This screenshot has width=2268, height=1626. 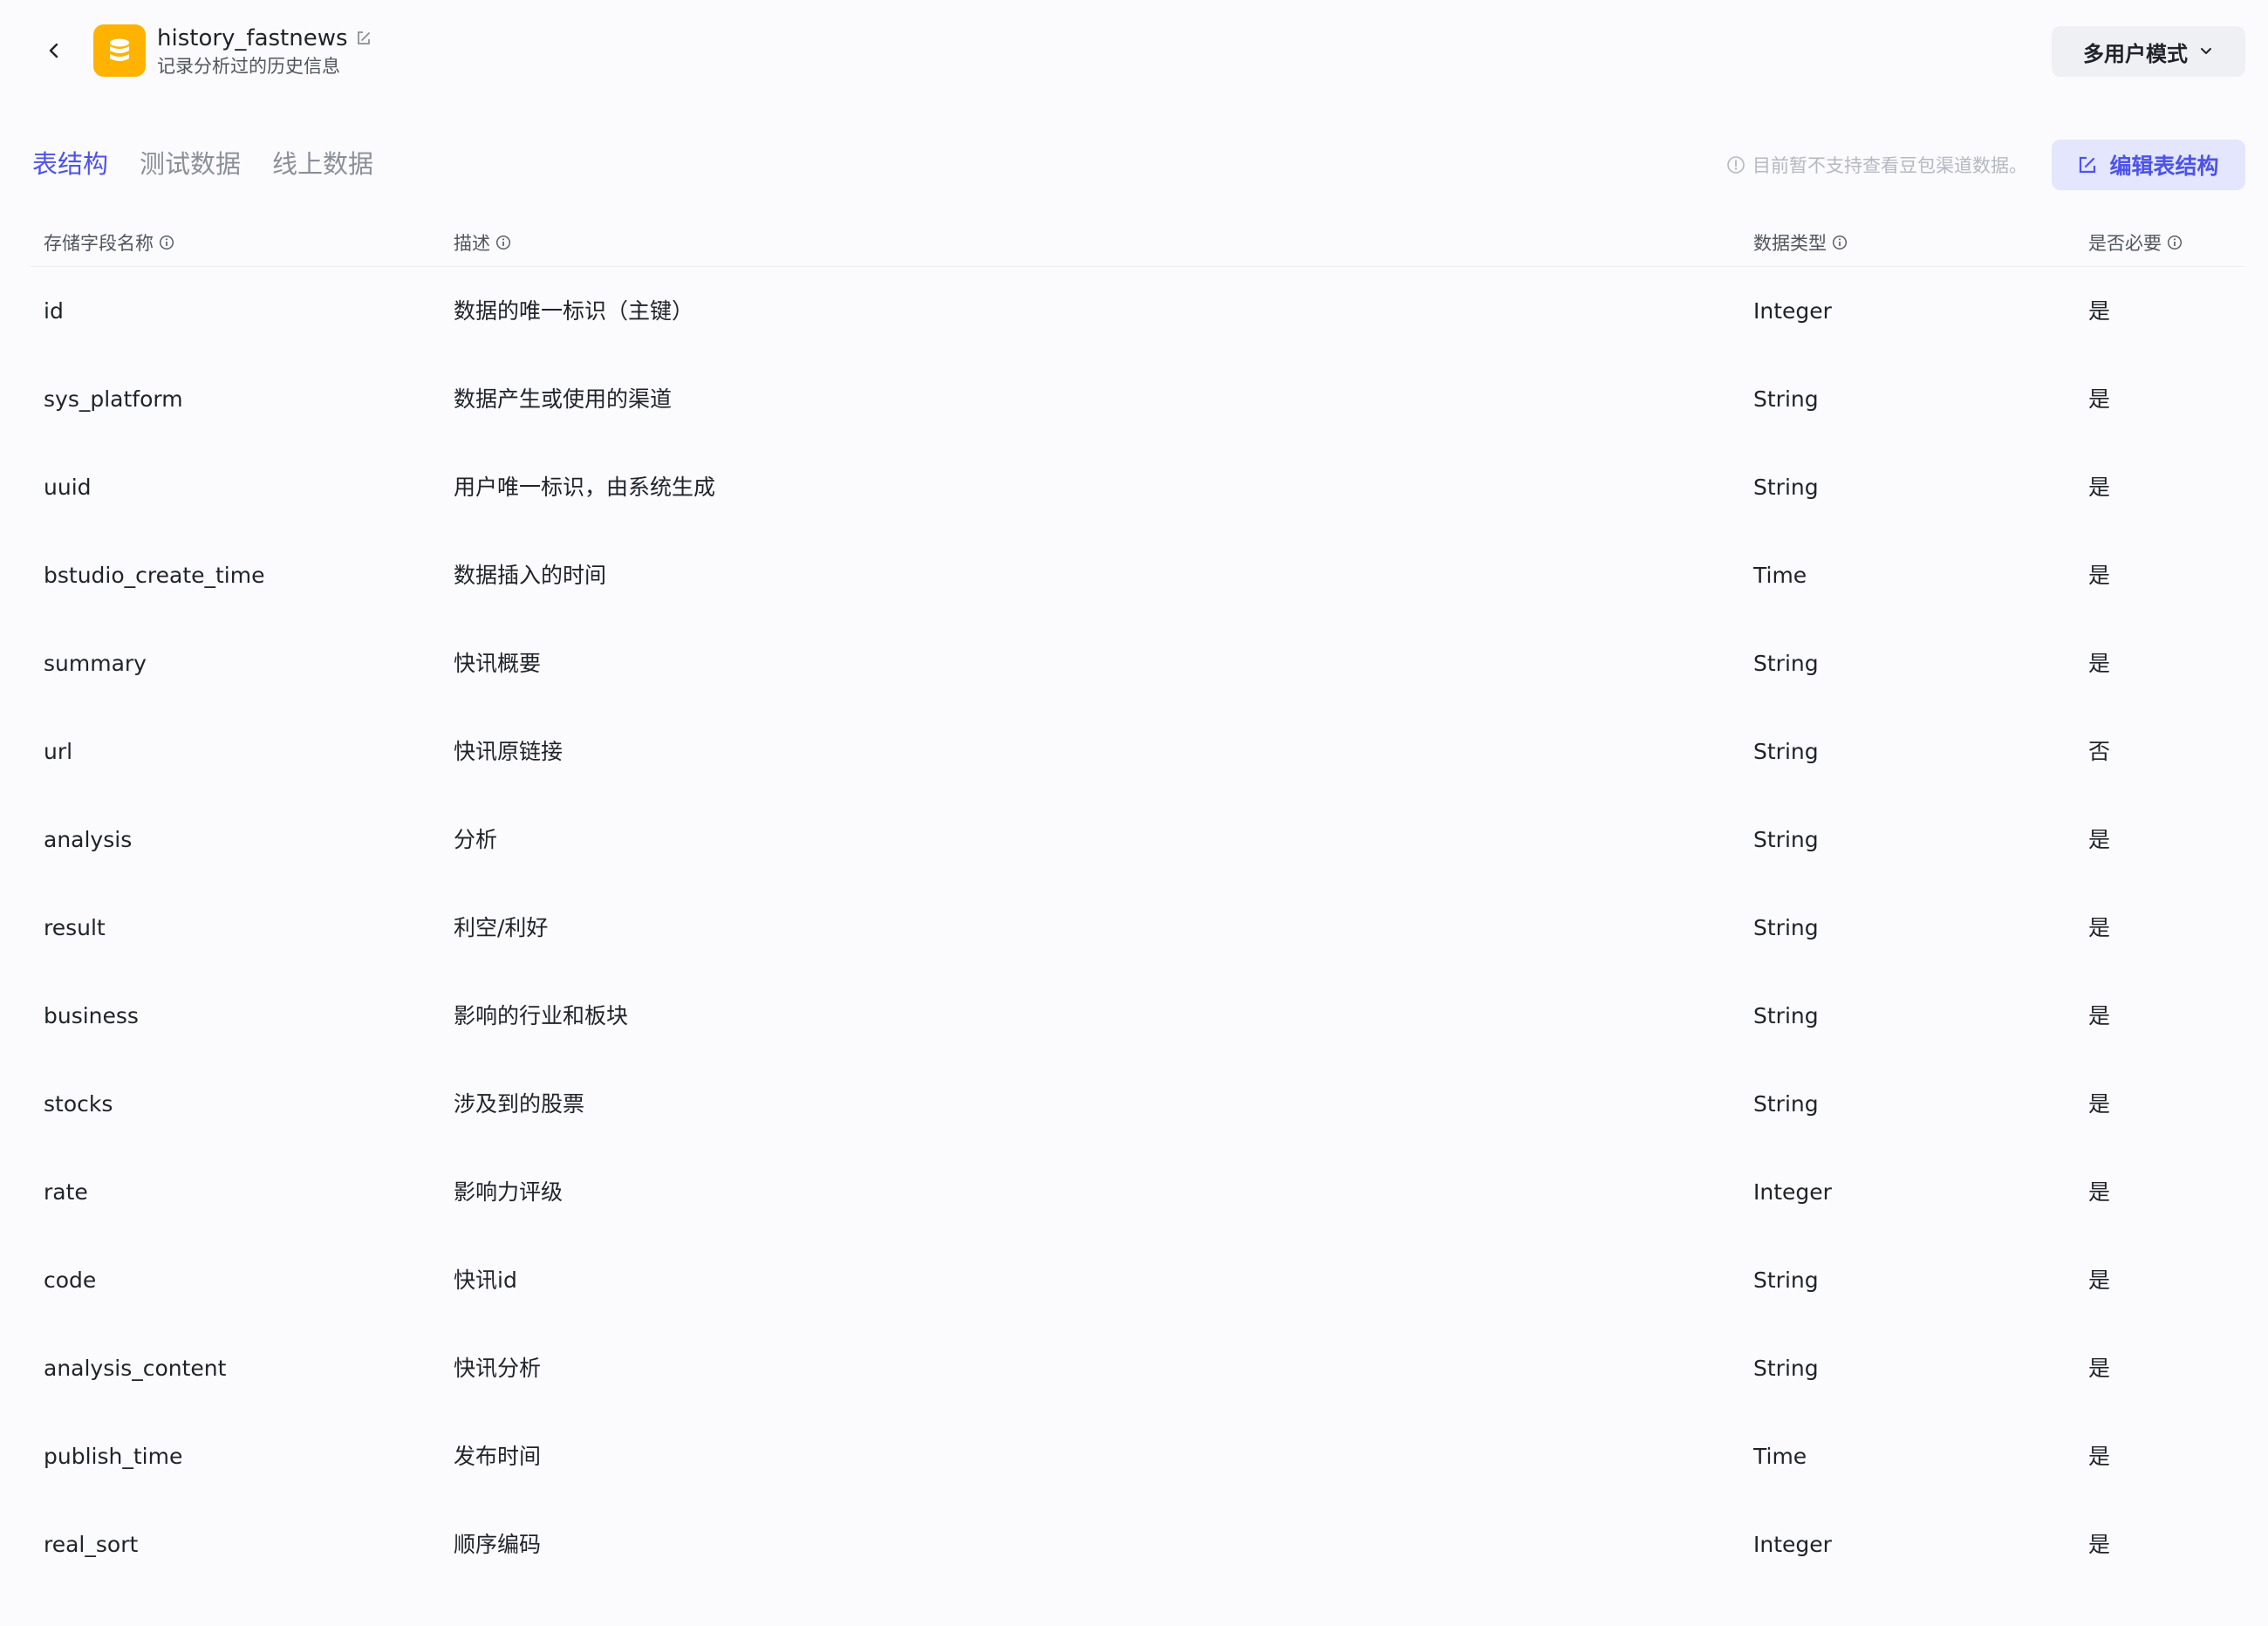 I want to click on table-header: 存储字段名称 描述 数据类型 是否必要, so click(x=1138, y=242).